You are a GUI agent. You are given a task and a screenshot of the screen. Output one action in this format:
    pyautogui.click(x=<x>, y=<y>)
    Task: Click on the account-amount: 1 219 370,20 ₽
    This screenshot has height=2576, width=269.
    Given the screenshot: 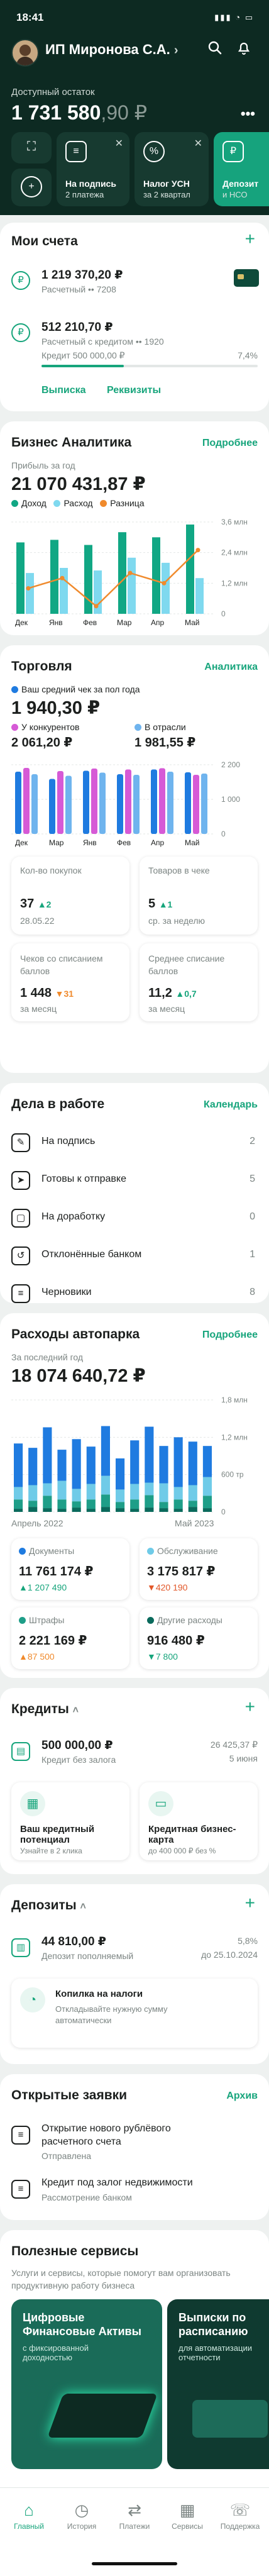 What is the action you would take?
    pyautogui.click(x=82, y=275)
    